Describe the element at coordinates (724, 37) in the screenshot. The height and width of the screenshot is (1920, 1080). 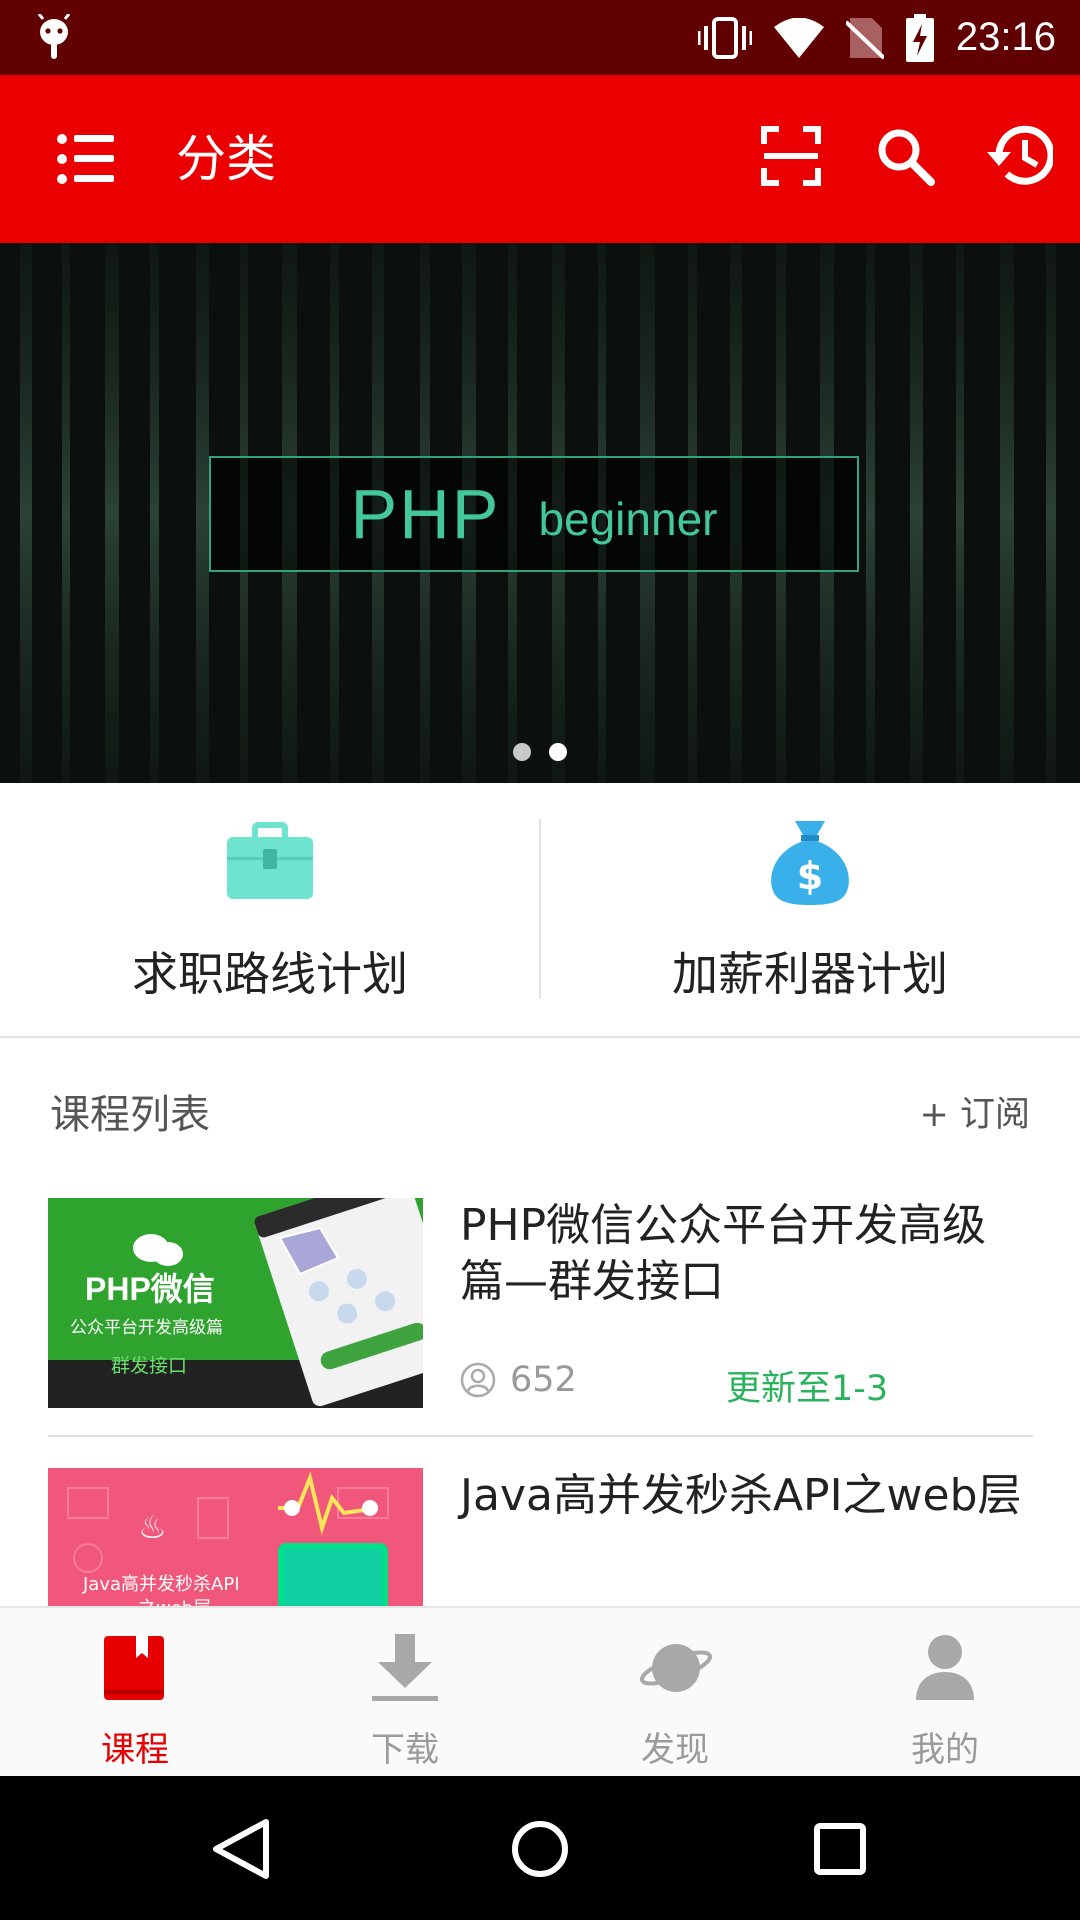
I see `vibrate-icon` at that location.